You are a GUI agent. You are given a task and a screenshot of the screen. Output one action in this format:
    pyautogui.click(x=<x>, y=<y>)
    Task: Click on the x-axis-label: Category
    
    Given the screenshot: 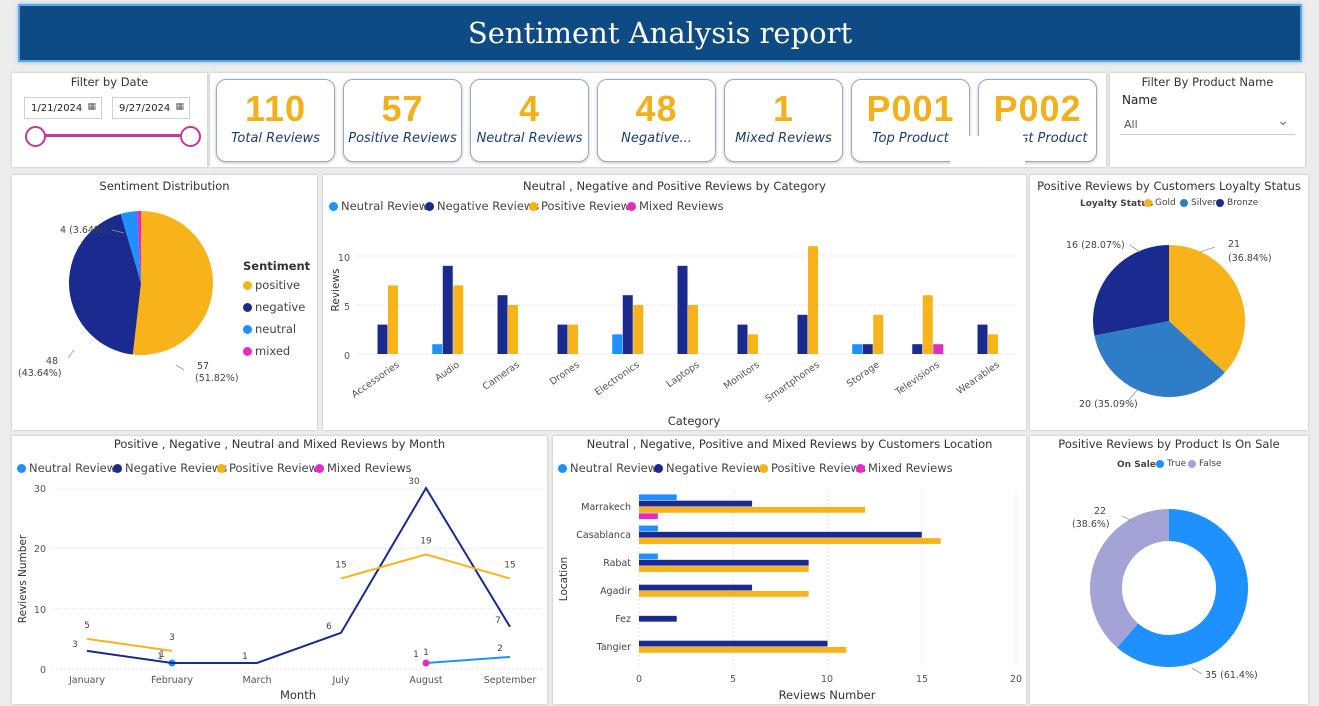 What is the action you would take?
    pyautogui.click(x=694, y=421)
    